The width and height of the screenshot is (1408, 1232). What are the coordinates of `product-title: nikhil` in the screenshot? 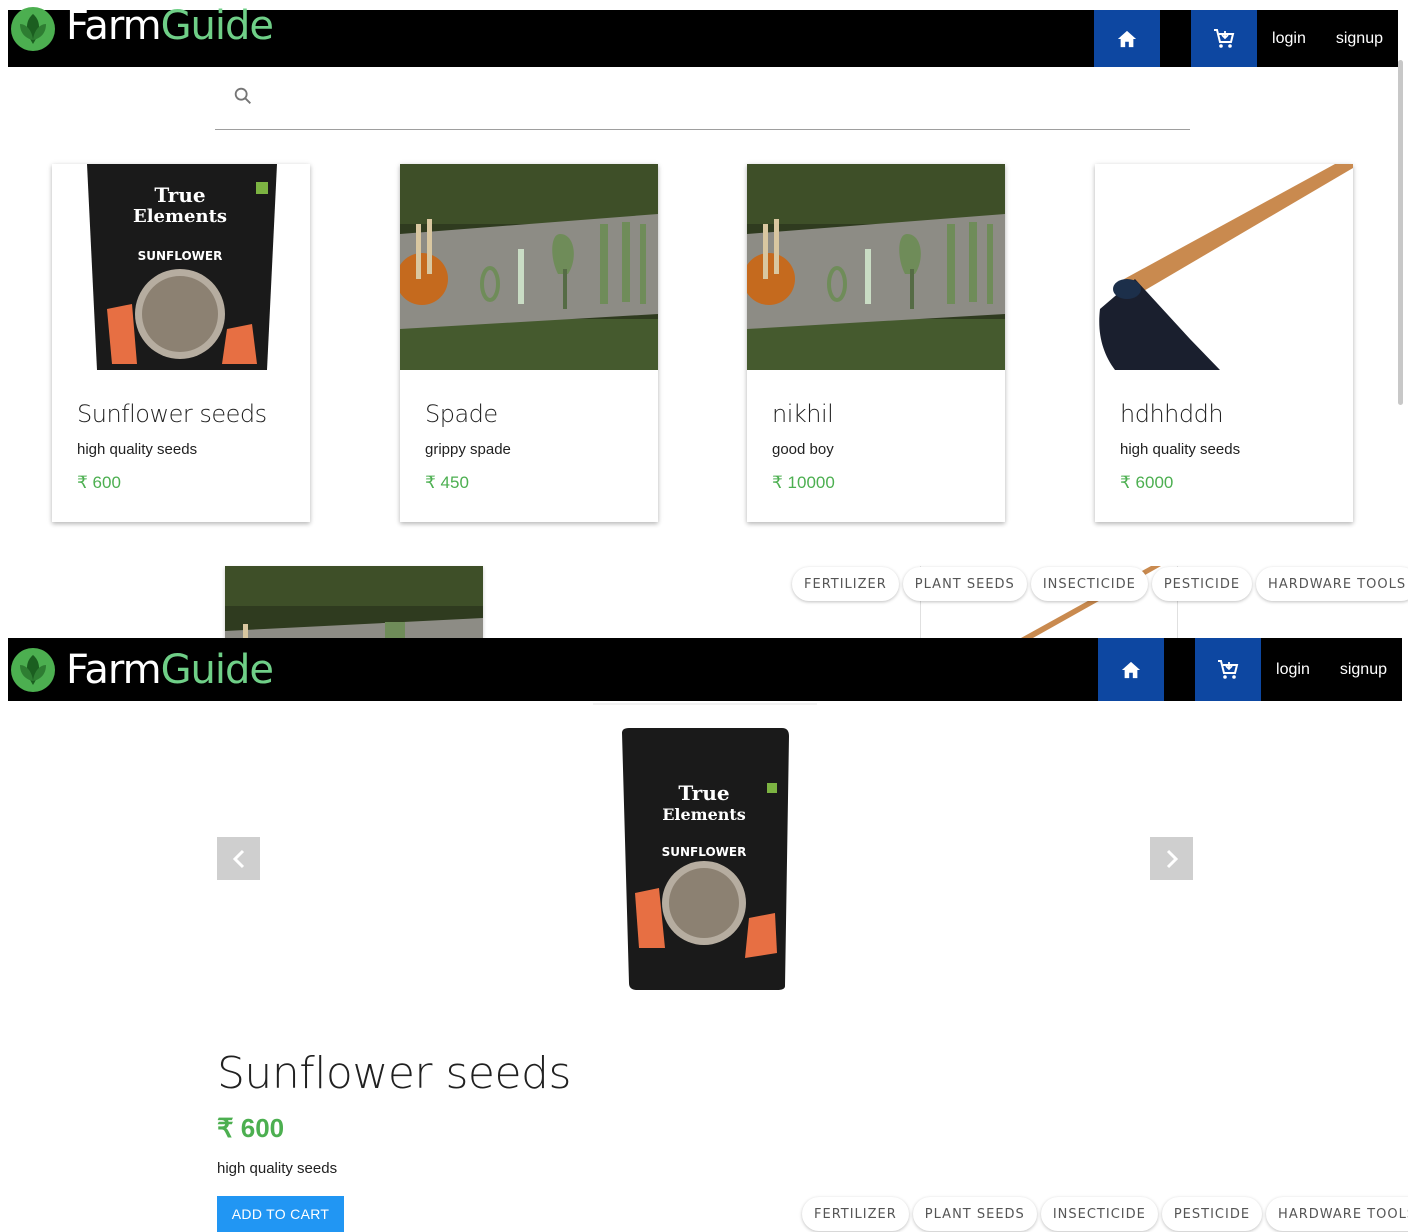 It's located at (803, 414).